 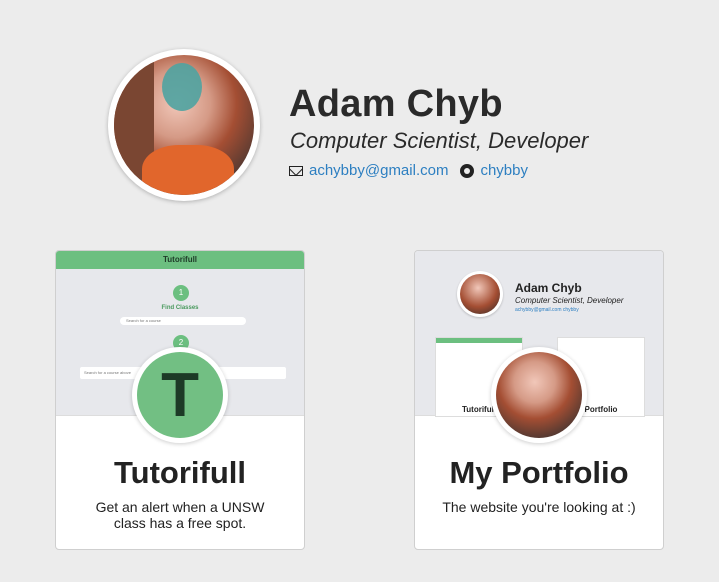 What do you see at coordinates (467, 170) in the screenshot?
I see `github-icon` at bounding box center [467, 170].